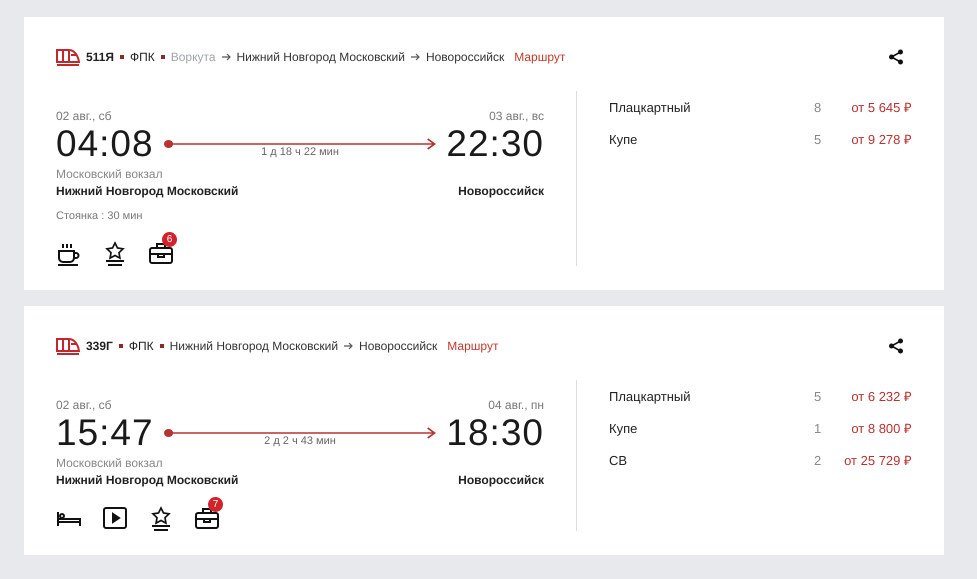  What do you see at coordinates (818, 460) in the screenshot?
I see `seat-count: 2` at bounding box center [818, 460].